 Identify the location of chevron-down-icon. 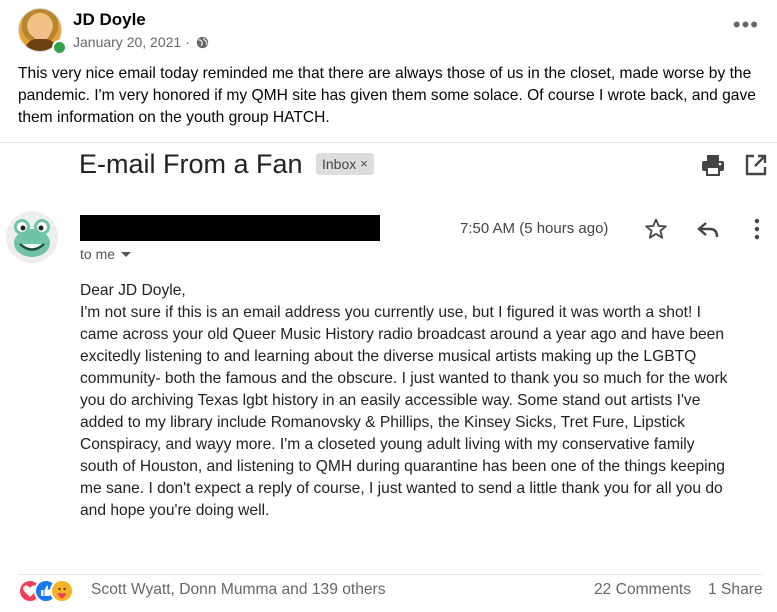
(126, 254).